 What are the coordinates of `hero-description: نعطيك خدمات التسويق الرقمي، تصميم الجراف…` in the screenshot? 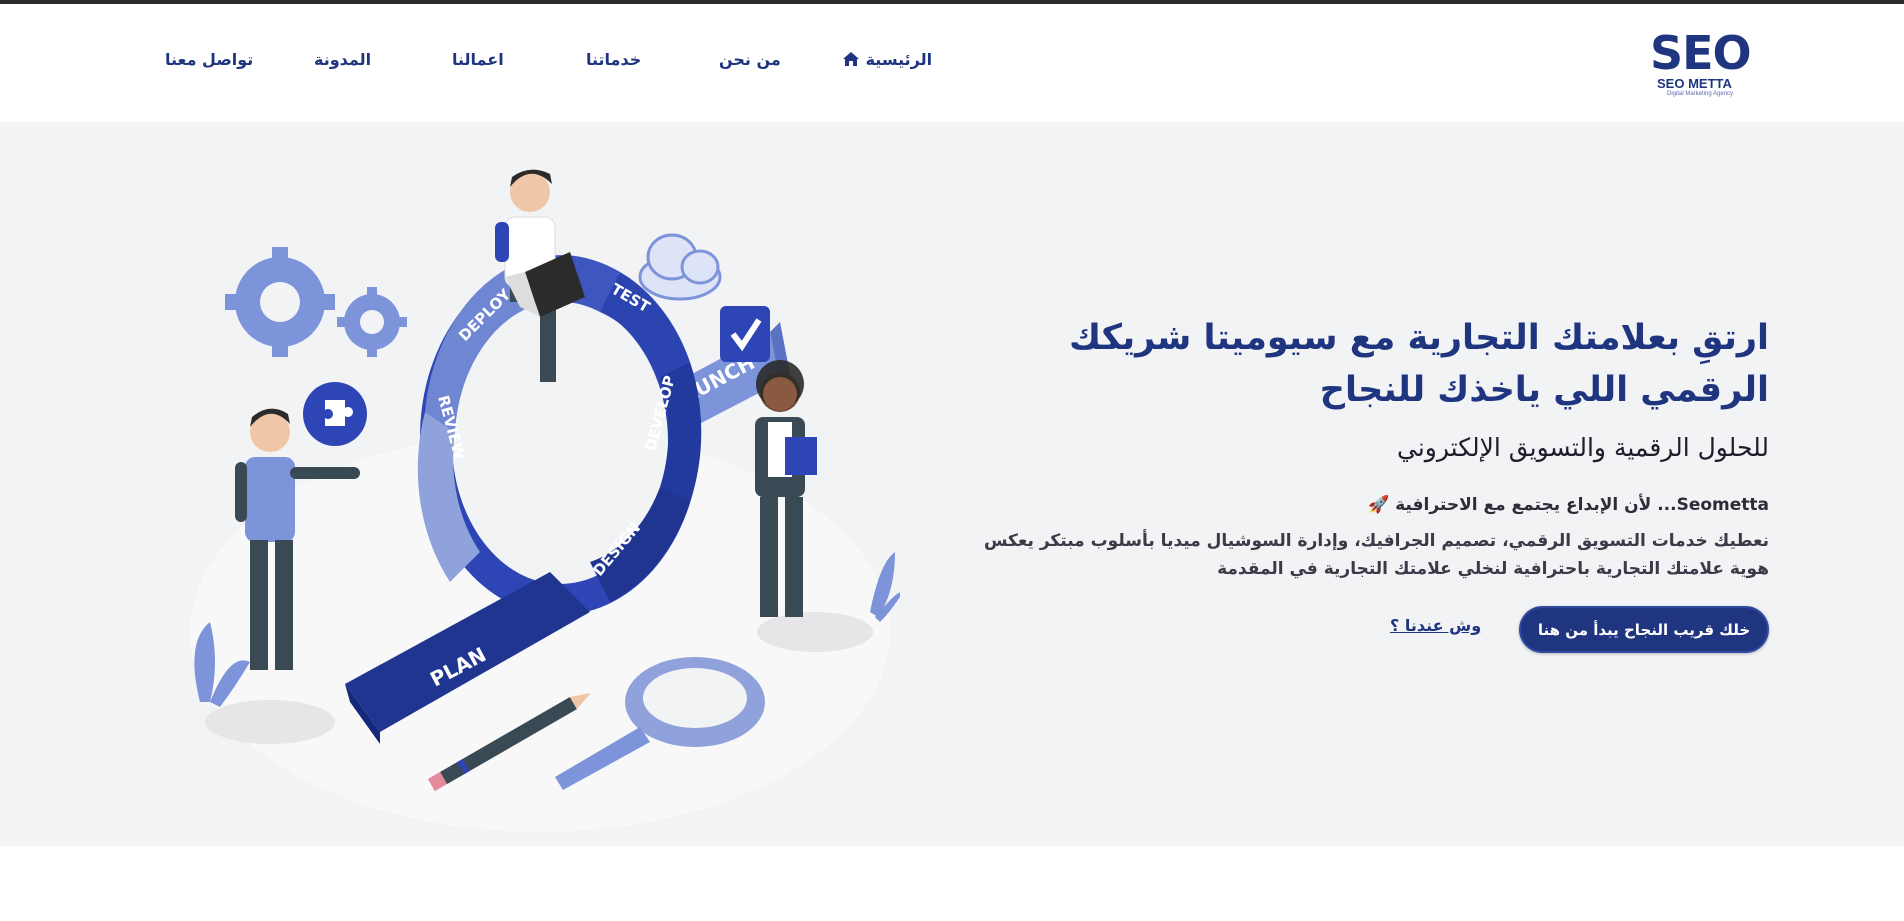 It's located at (1354, 555).